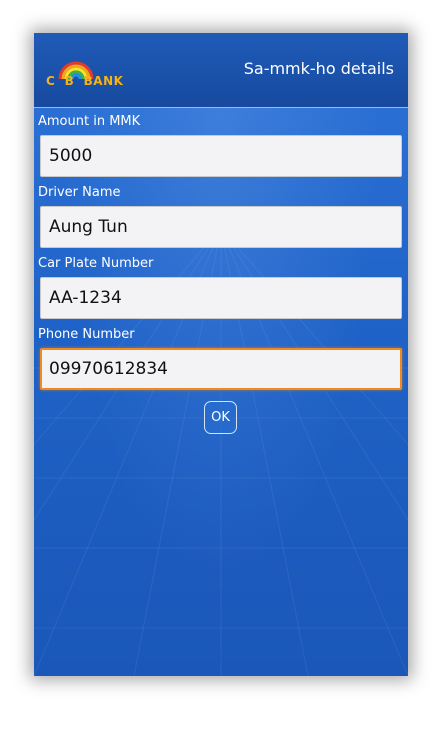 The image size is (440, 733). Describe the element at coordinates (221, 70) in the screenshot. I see `app-header: C B BANK Sa-mmk-ho details` at that location.